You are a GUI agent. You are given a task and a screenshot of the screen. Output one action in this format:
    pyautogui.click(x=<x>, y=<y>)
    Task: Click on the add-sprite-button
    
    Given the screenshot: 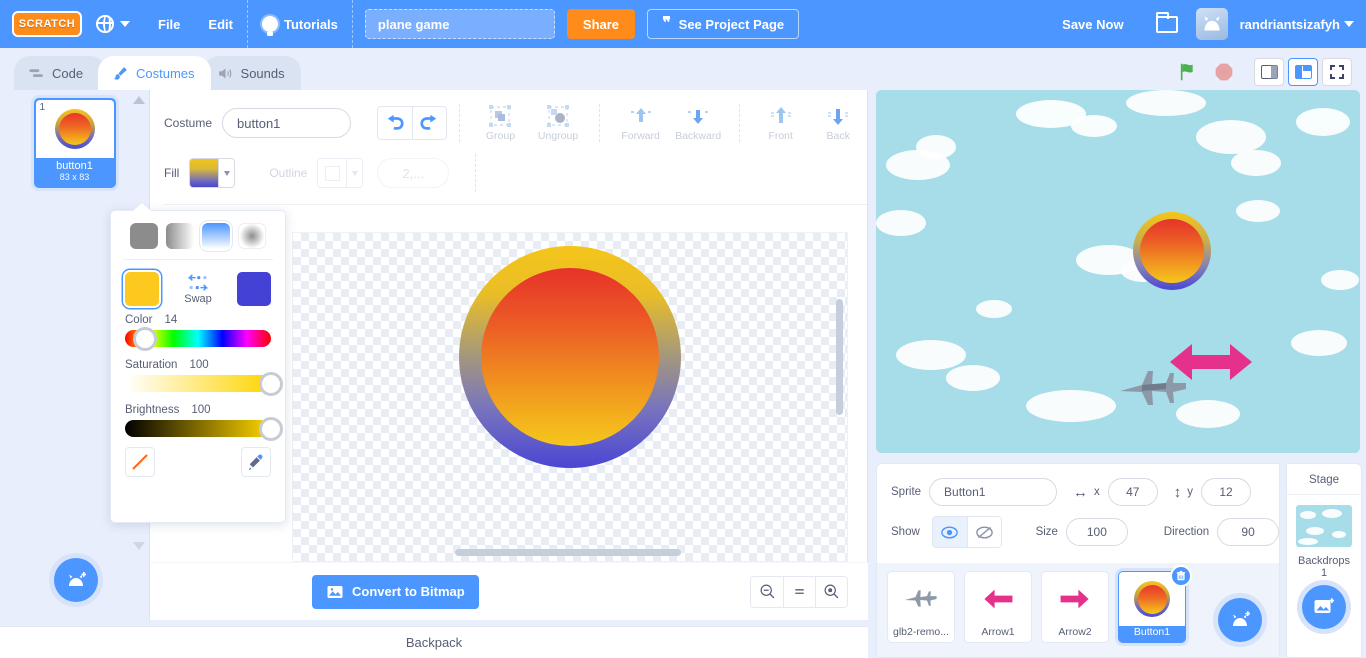 What is the action you would take?
    pyautogui.click(x=1240, y=620)
    